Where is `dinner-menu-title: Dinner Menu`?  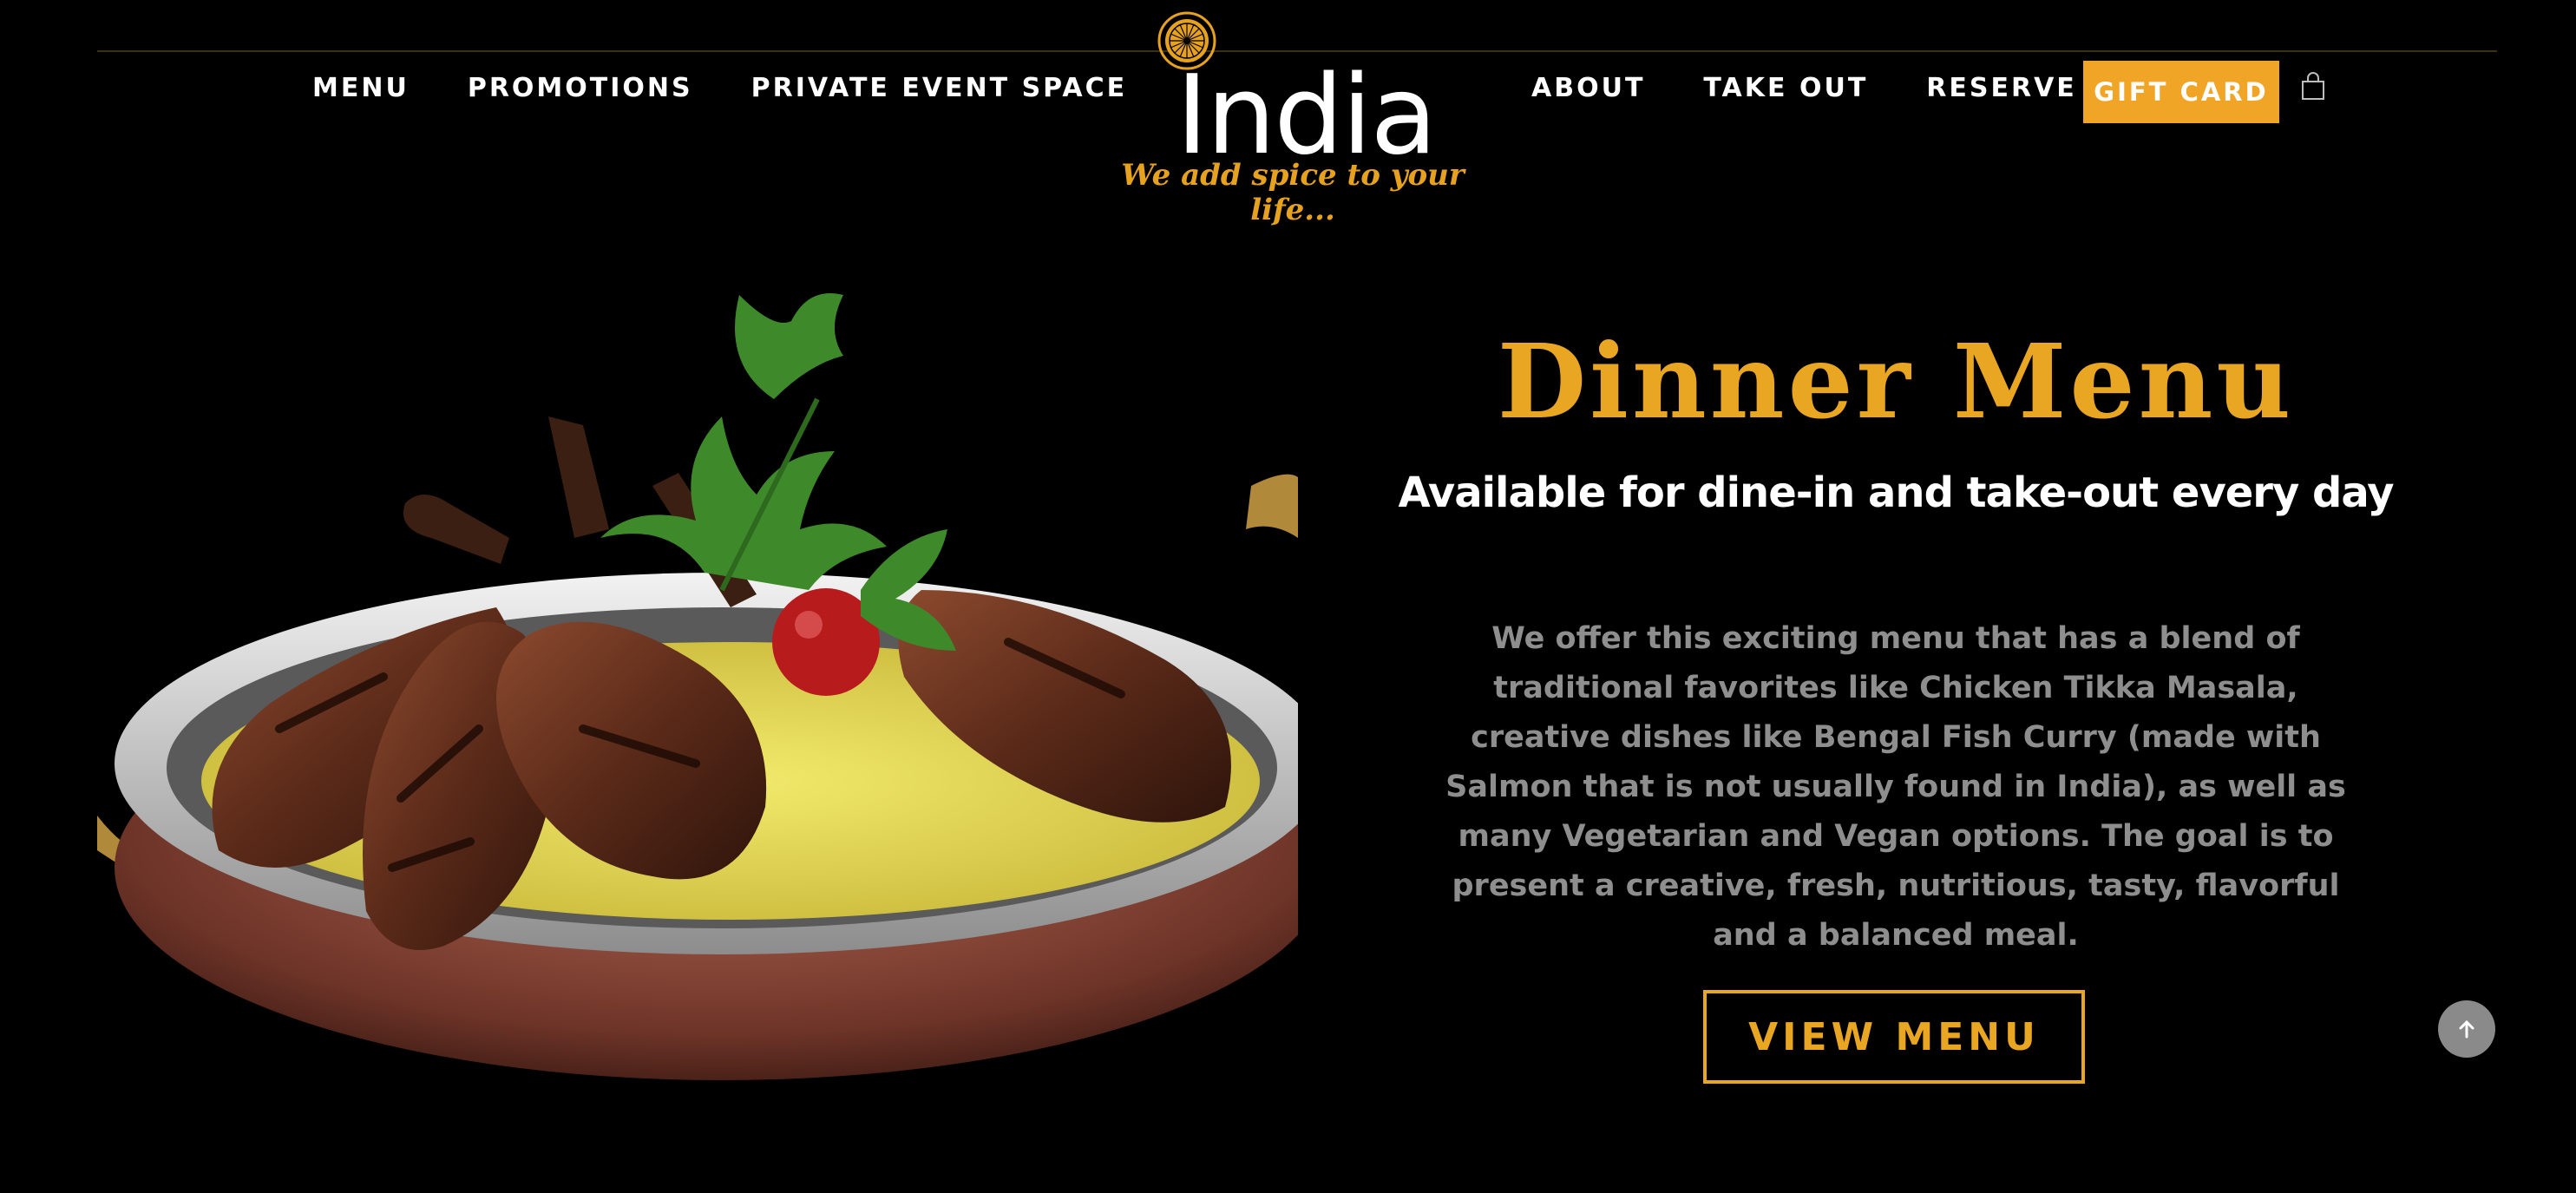 dinner-menu-title: Dinner Menu is located at coordinates (1896, 382).